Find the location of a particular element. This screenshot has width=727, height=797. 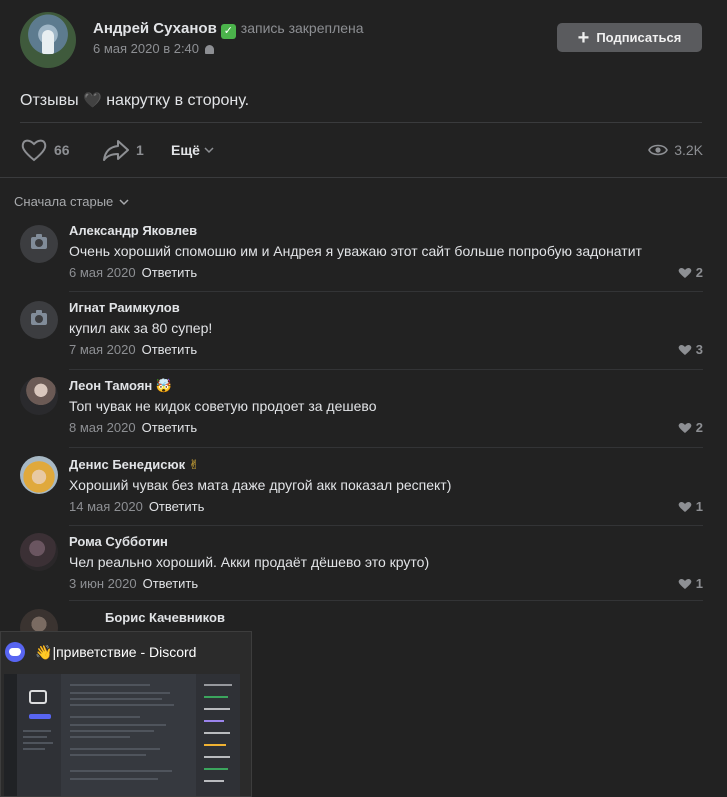

commenter-name: Леон Тамоян 🤯 is located at coordinates (120, 386).